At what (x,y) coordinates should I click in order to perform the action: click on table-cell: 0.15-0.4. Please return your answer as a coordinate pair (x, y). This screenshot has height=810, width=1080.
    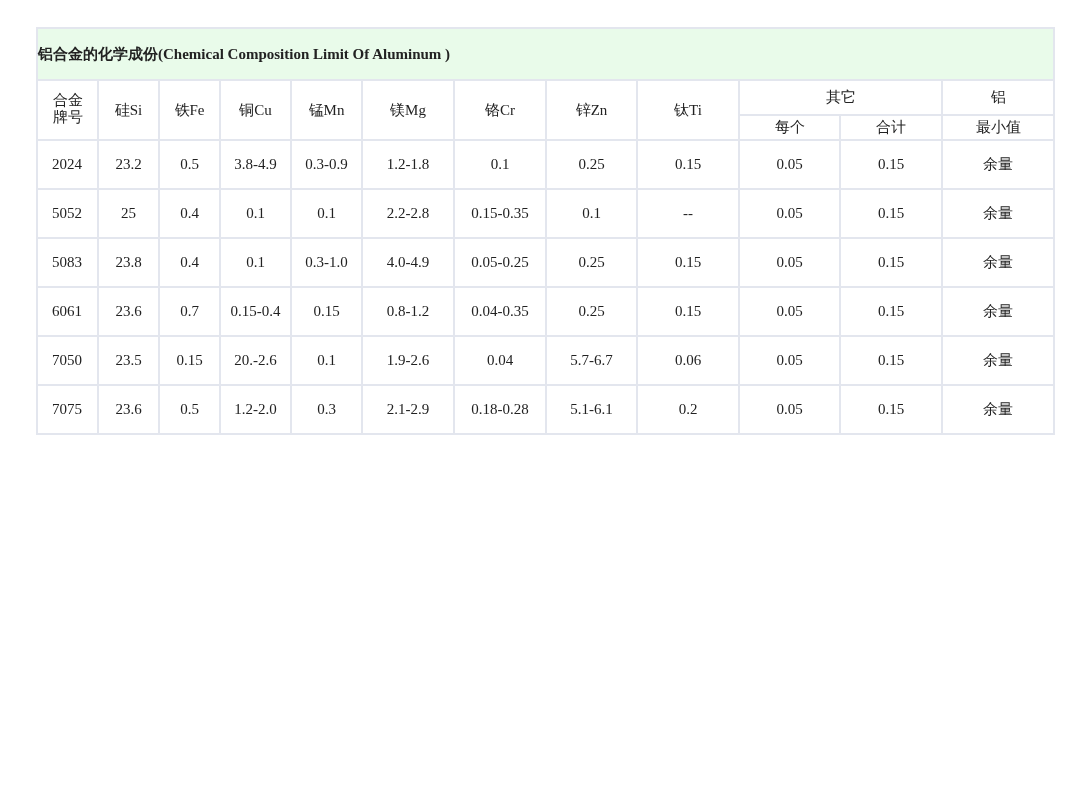
    Looking at the image, I should click on (255, 311).